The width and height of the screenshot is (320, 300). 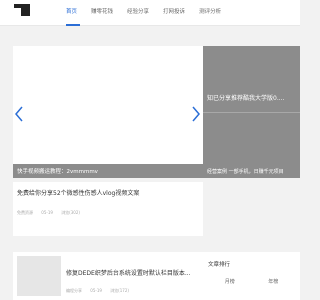 I want to click on nav-item-experience: 经验分享, so click(x=138, y=12).